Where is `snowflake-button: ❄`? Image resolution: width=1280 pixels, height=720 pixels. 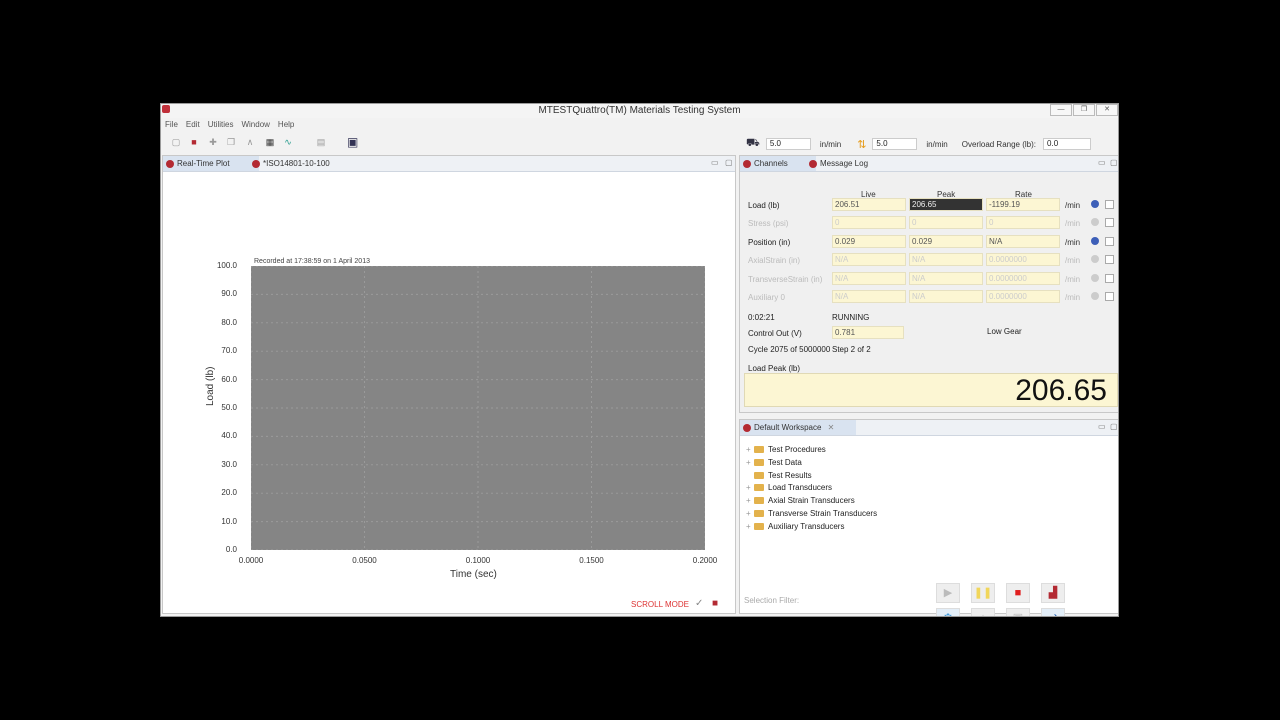
snowflake-button: ❄ is located at coordinates (948, 612).